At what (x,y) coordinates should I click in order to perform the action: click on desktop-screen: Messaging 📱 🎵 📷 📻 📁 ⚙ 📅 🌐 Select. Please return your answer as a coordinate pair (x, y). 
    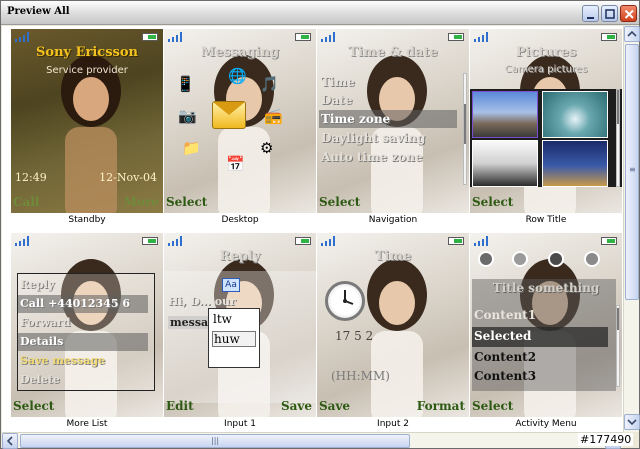
    Looking at the image, I should click on (240, 121).